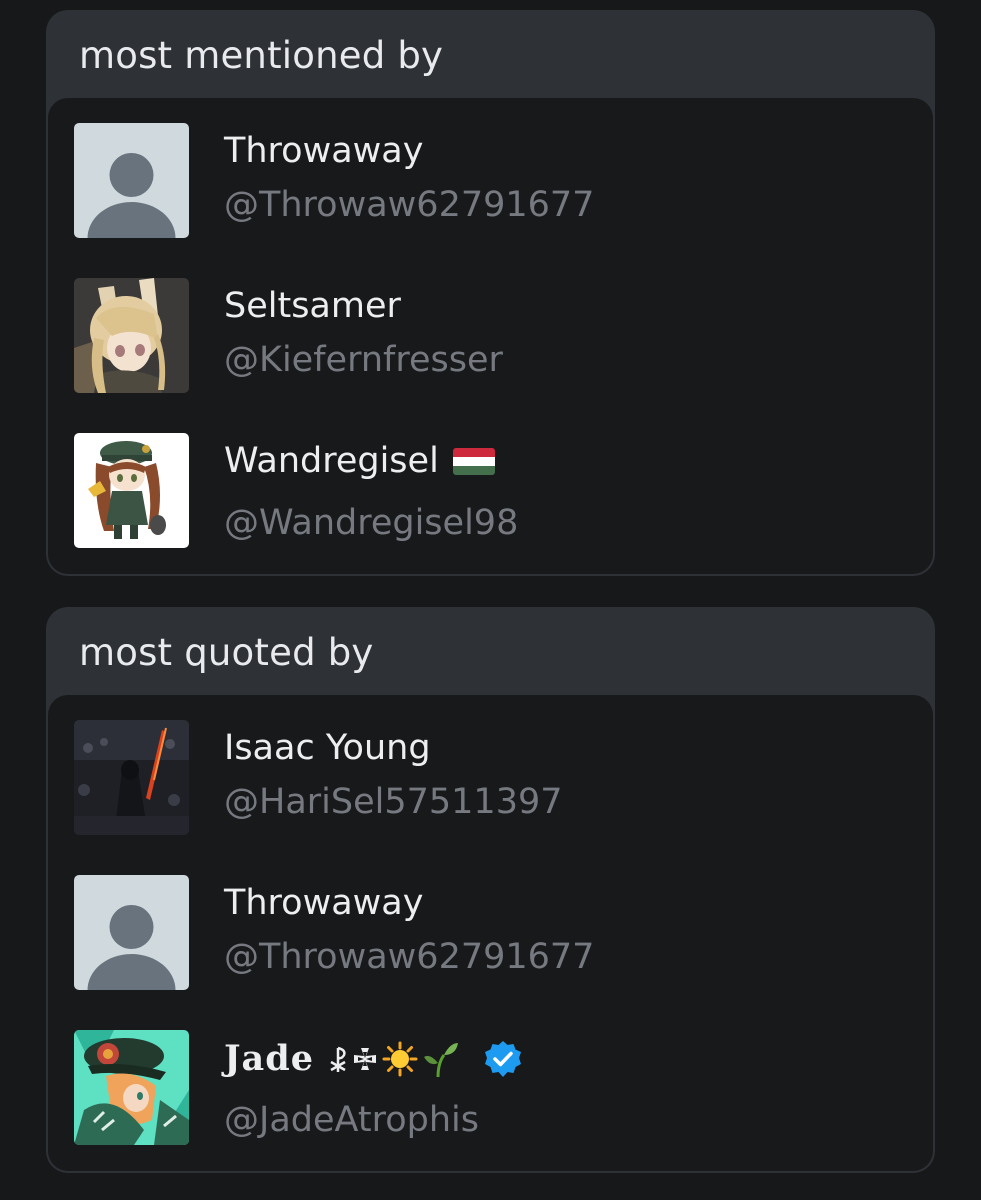  What do you see at coordinates (131, 1087) in the screenshot?
I see `anime-officer-avatar` at bounding box center [131, 1087].